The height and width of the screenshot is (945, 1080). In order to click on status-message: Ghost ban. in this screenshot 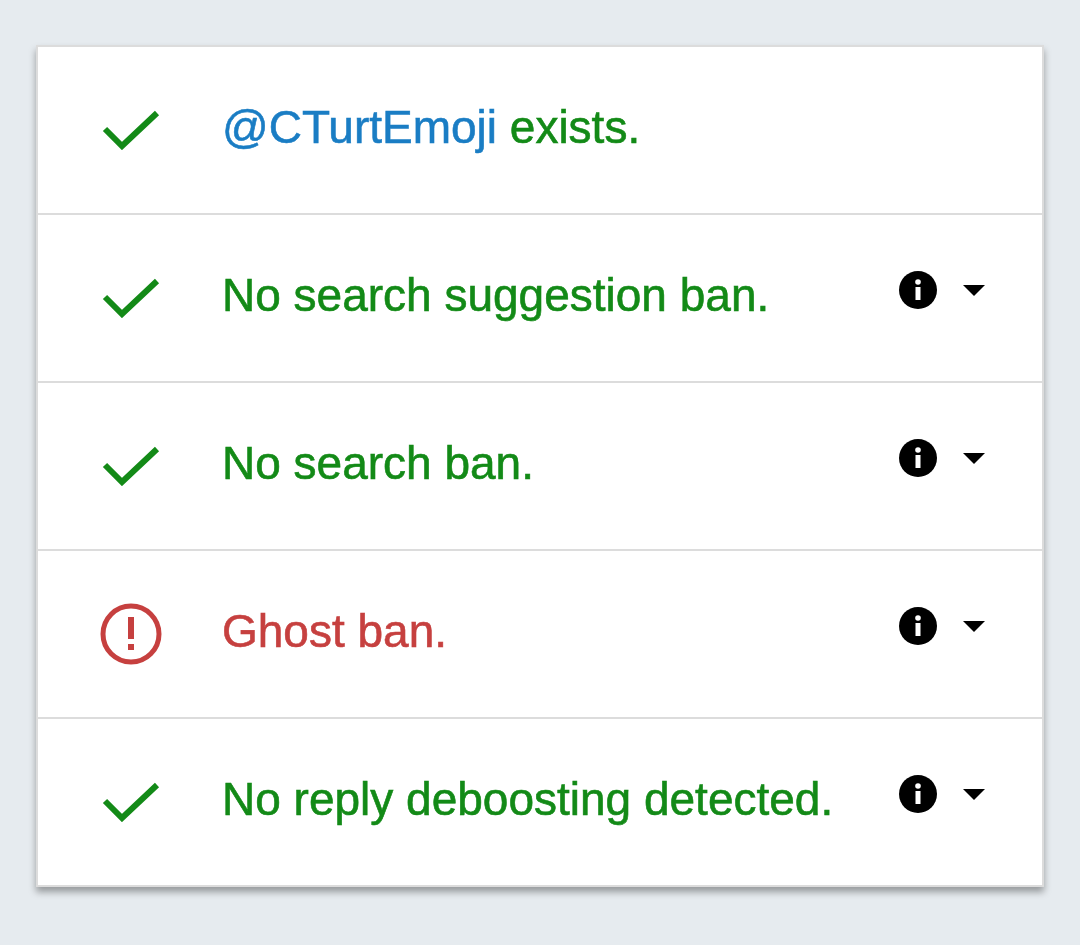, I will do `click(335, 631)`.